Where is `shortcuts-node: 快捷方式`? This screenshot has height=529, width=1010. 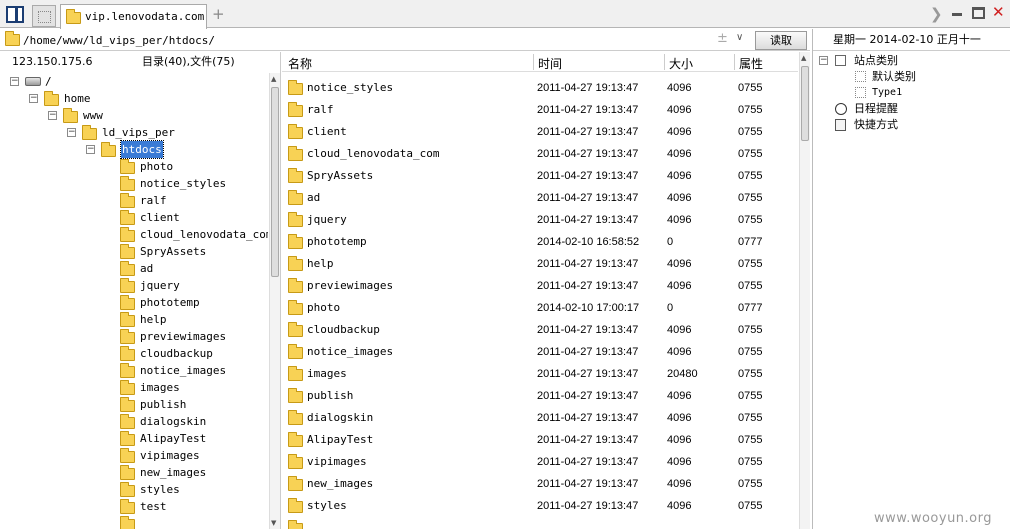 shortcuts-node: 快捷方式 is located at coordinates (911, 125).